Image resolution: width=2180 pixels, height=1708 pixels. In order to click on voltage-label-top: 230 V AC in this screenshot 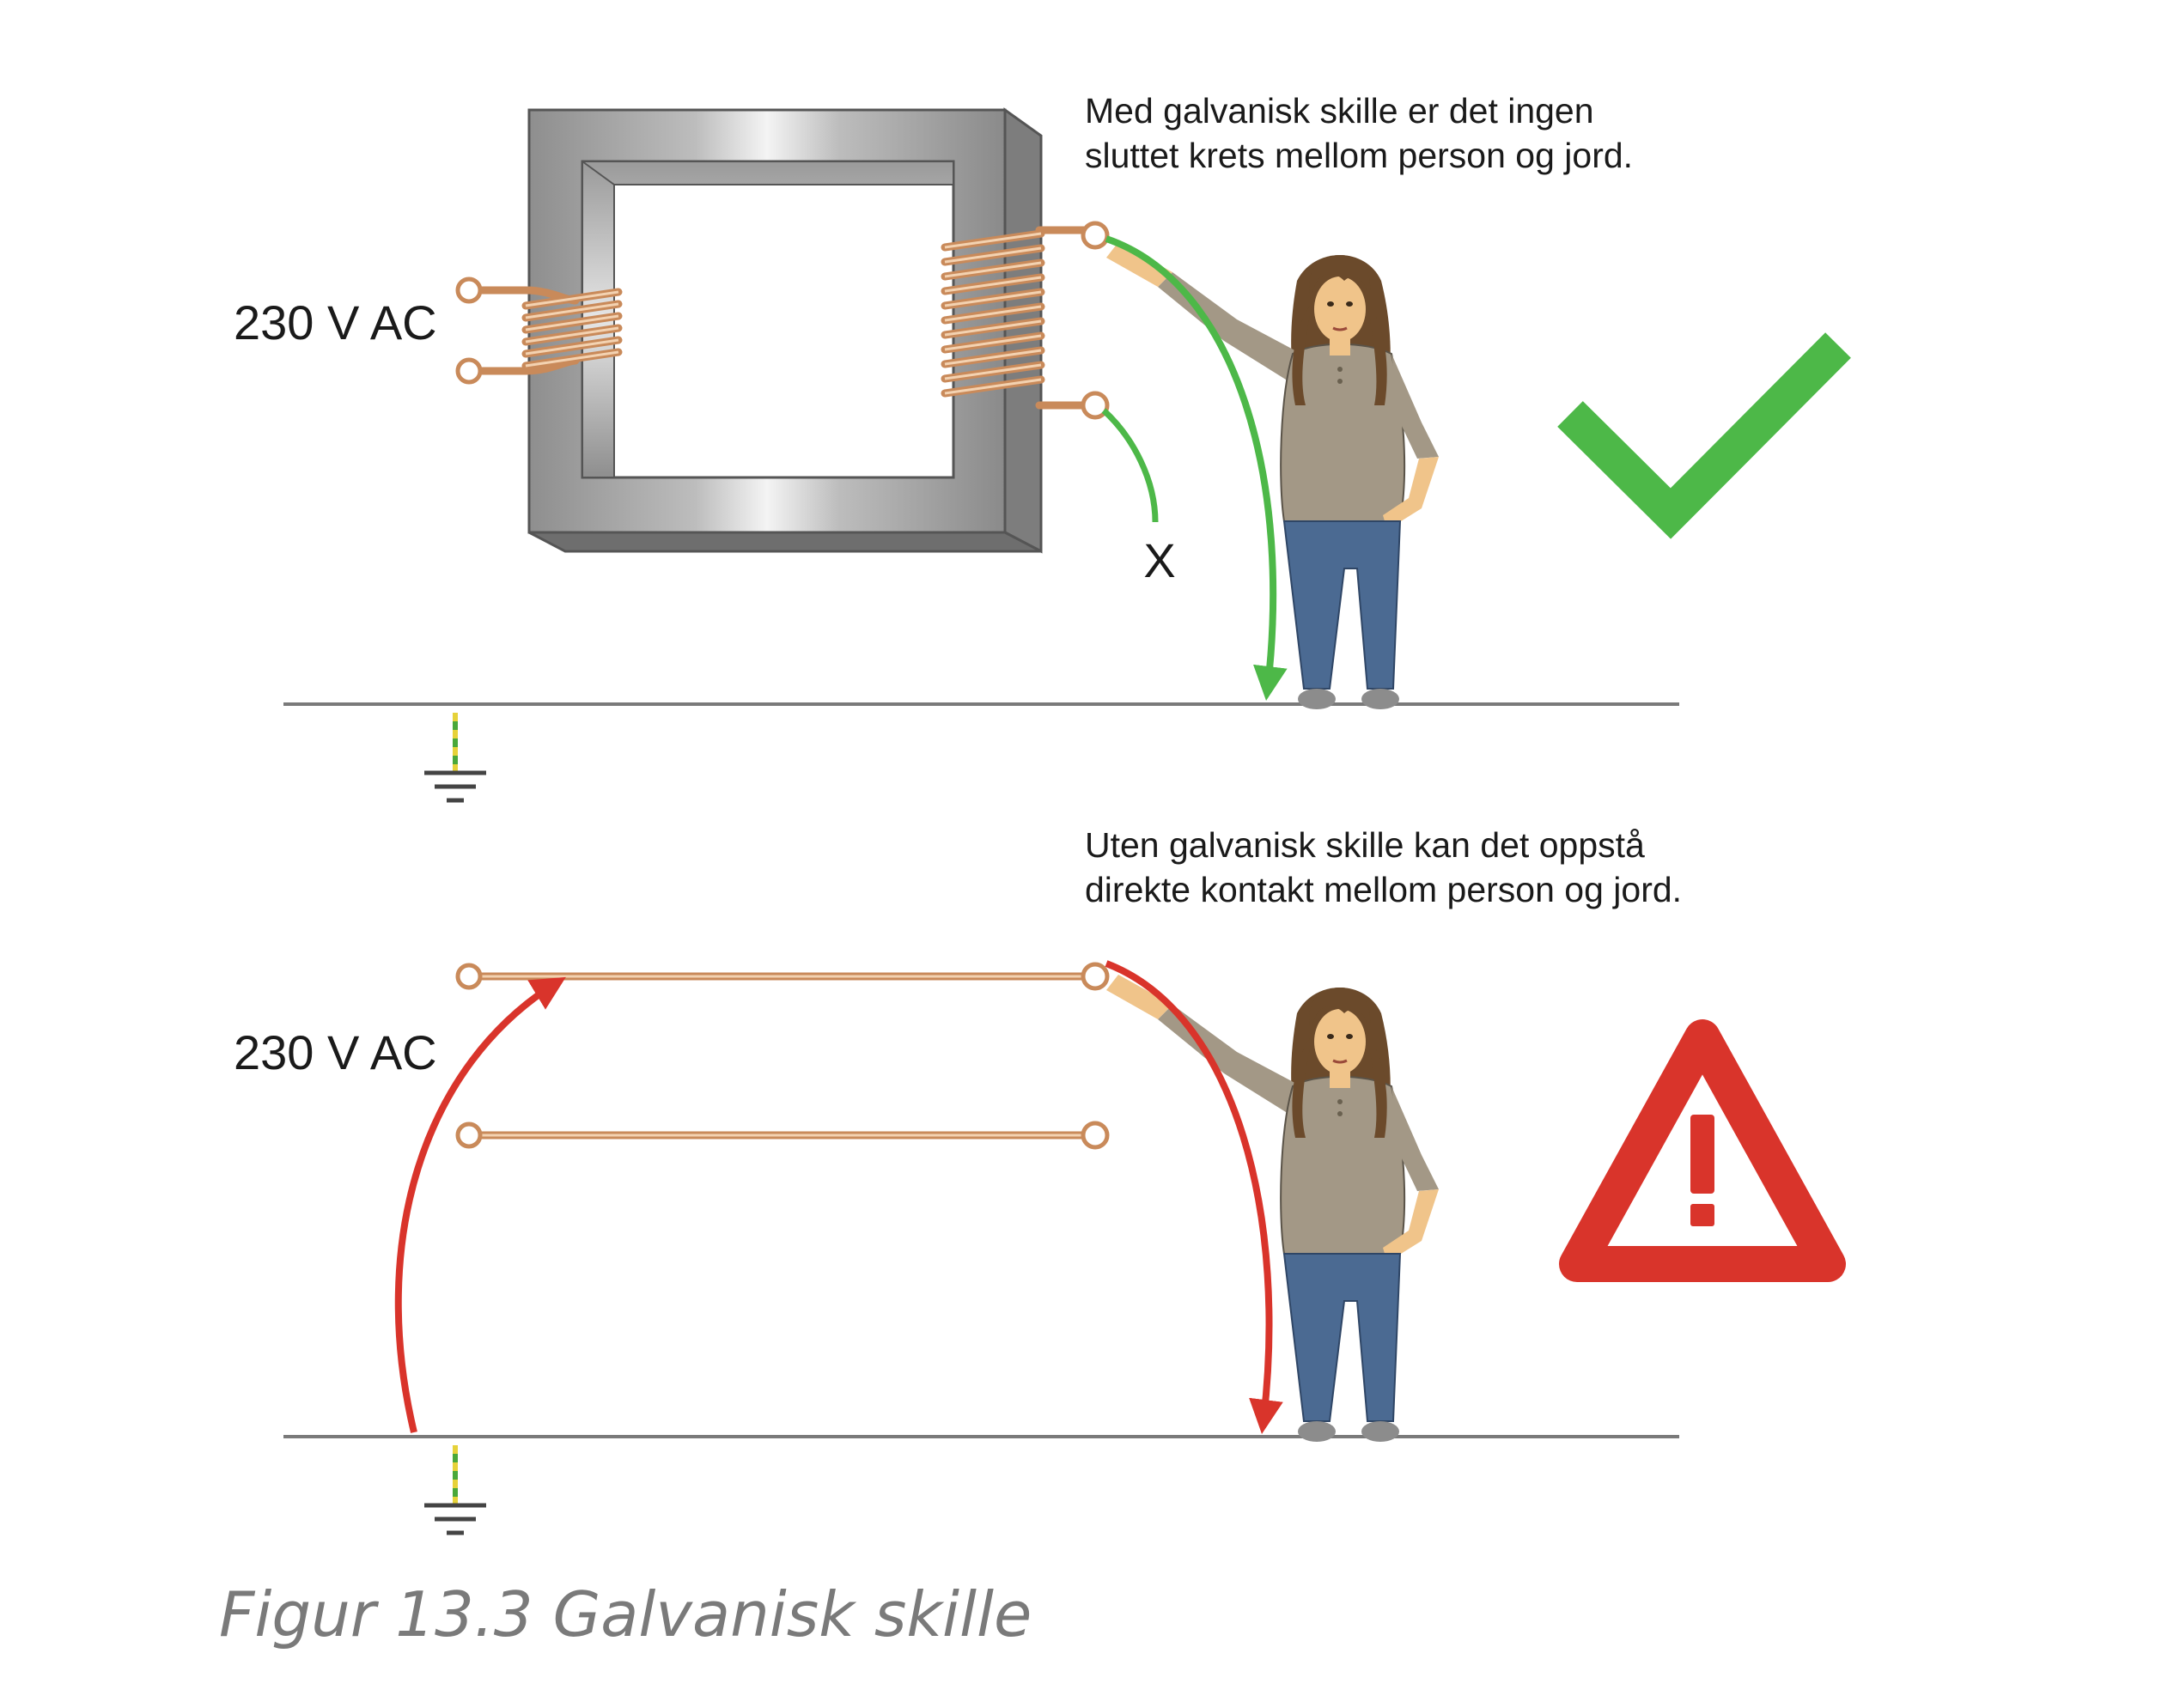, I will do `click(335, 322)`.